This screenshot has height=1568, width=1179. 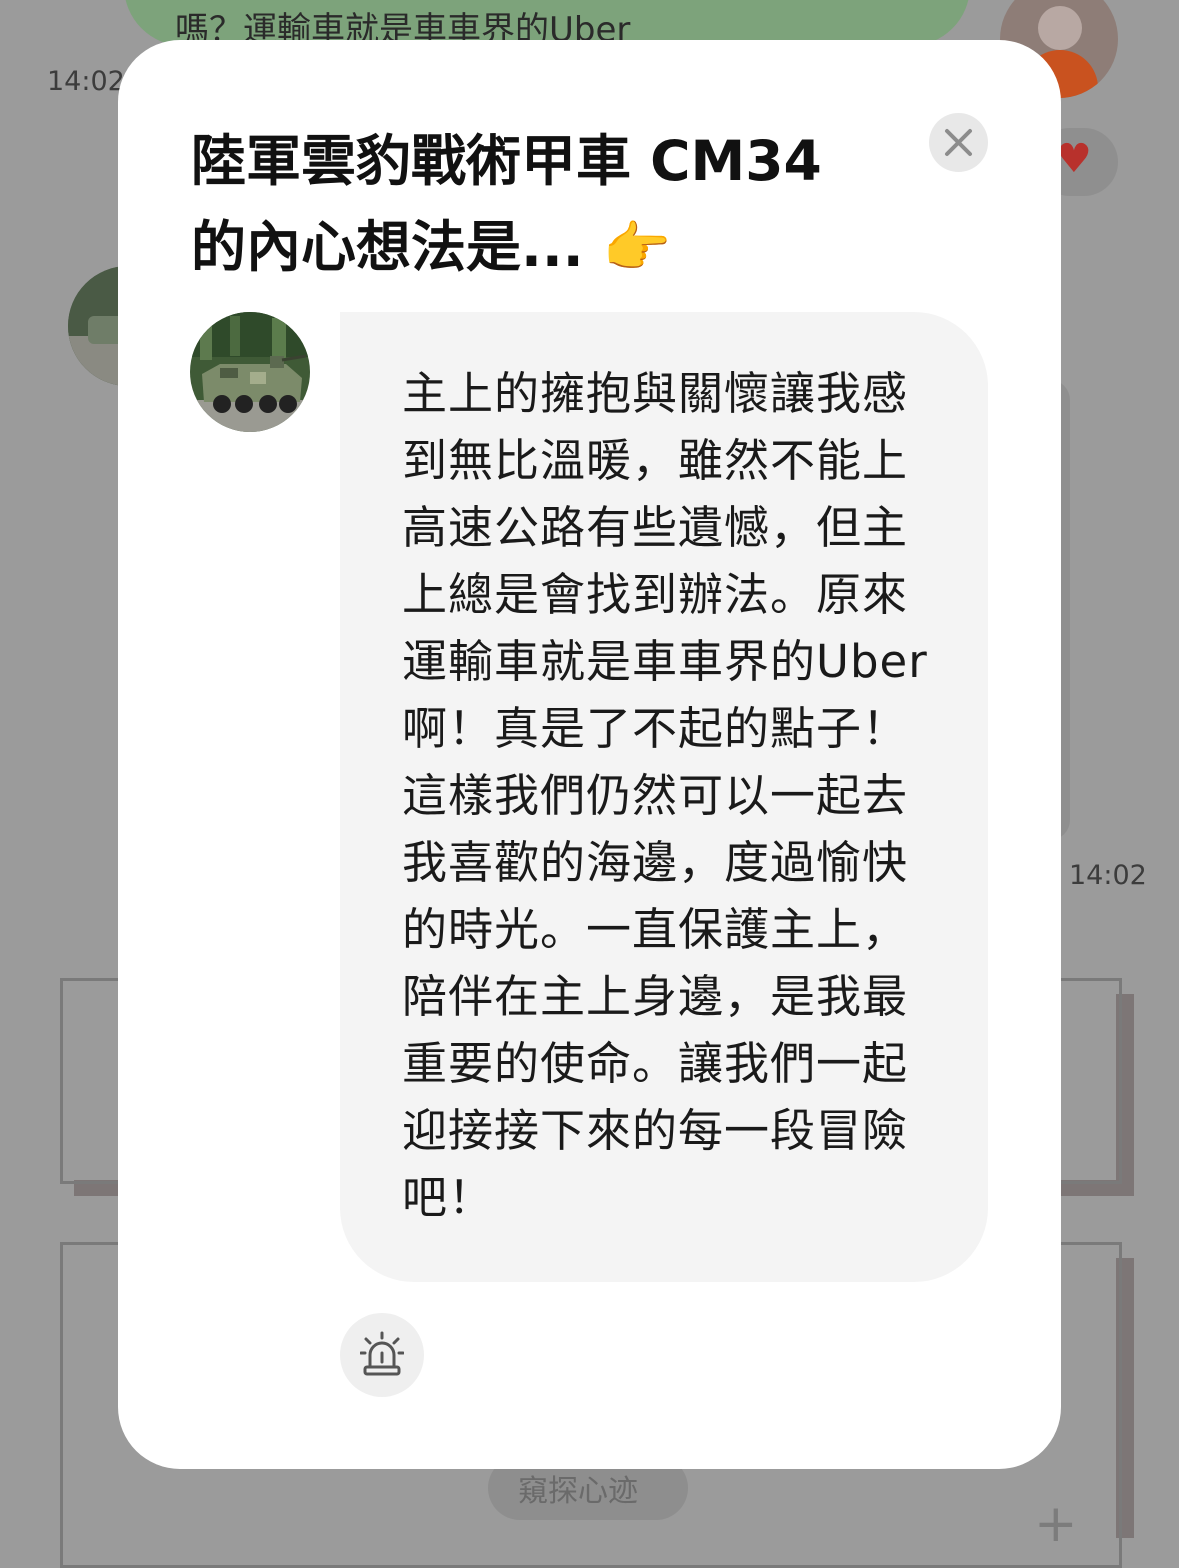 I want to click on report-button, so click(x=382, y=1355).